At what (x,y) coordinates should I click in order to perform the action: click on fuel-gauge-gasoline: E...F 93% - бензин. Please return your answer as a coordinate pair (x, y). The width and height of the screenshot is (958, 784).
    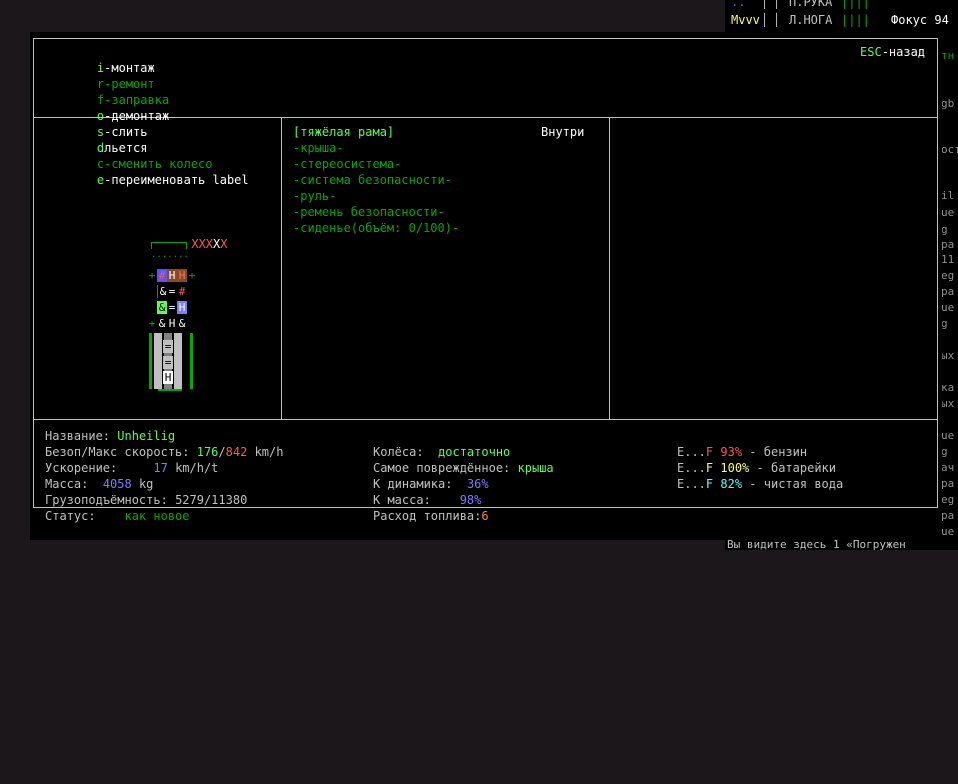
    Looking at the image, I should click on (742, 452).